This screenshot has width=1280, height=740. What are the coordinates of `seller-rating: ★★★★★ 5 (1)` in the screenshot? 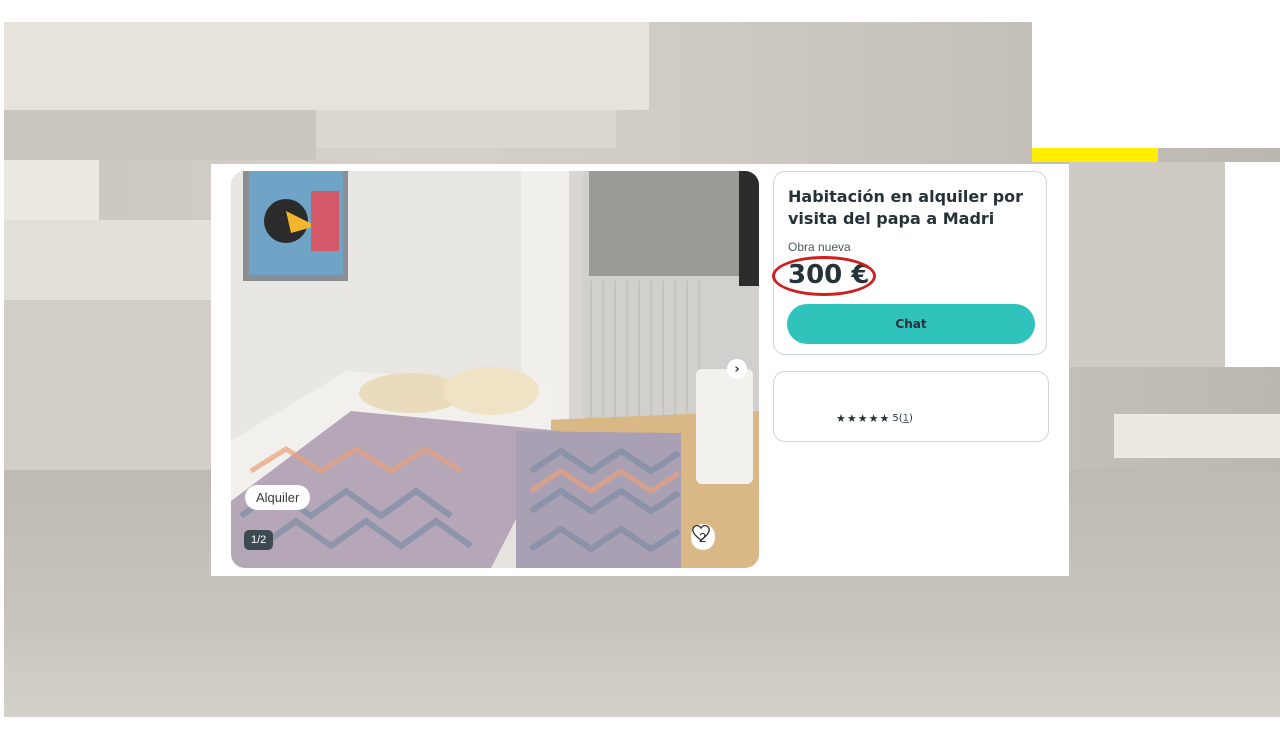 It's located at (874, 418).